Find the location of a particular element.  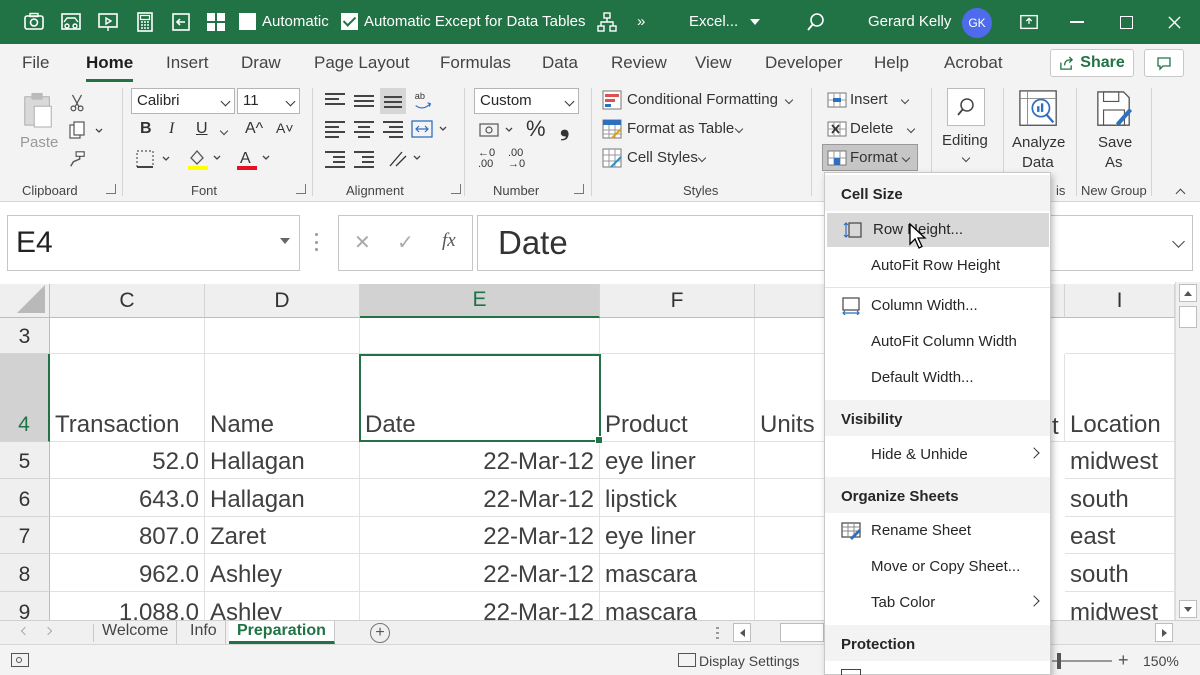

cell-styles-icon is located at coordinates (612, 158).